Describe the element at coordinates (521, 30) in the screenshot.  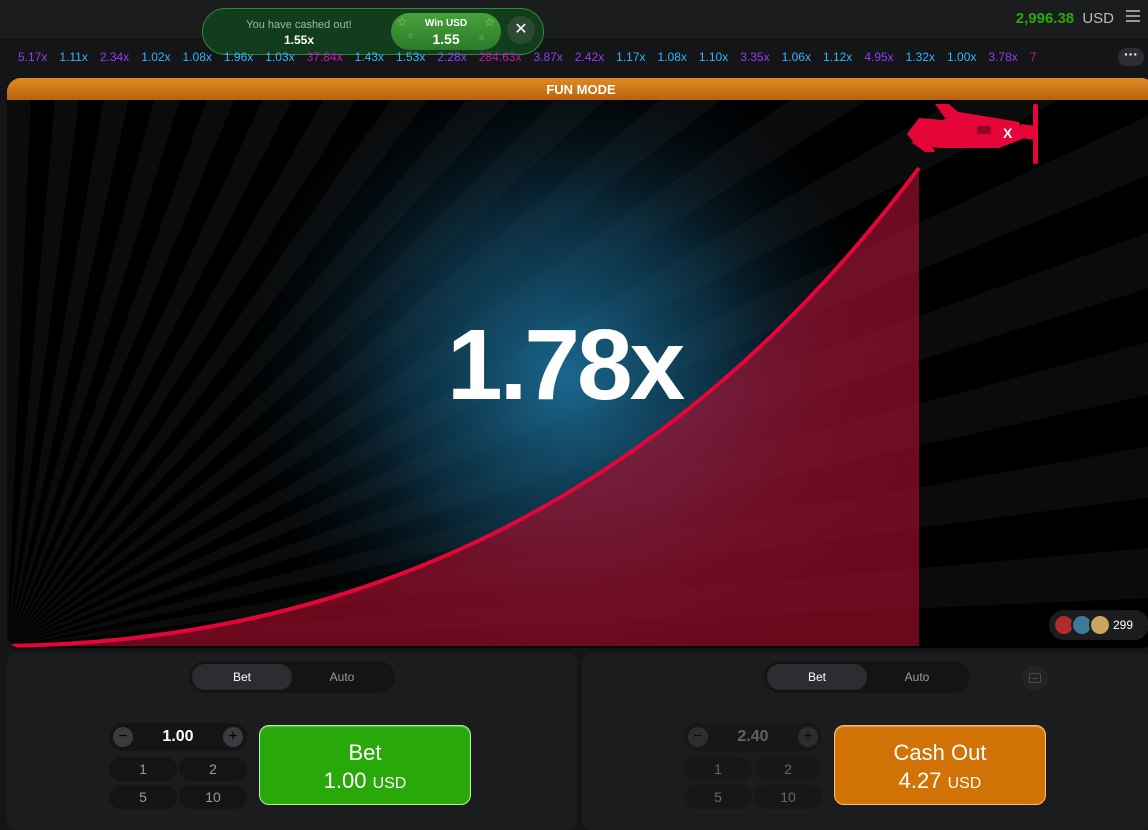
I see `close-icon: ✕` at that location.